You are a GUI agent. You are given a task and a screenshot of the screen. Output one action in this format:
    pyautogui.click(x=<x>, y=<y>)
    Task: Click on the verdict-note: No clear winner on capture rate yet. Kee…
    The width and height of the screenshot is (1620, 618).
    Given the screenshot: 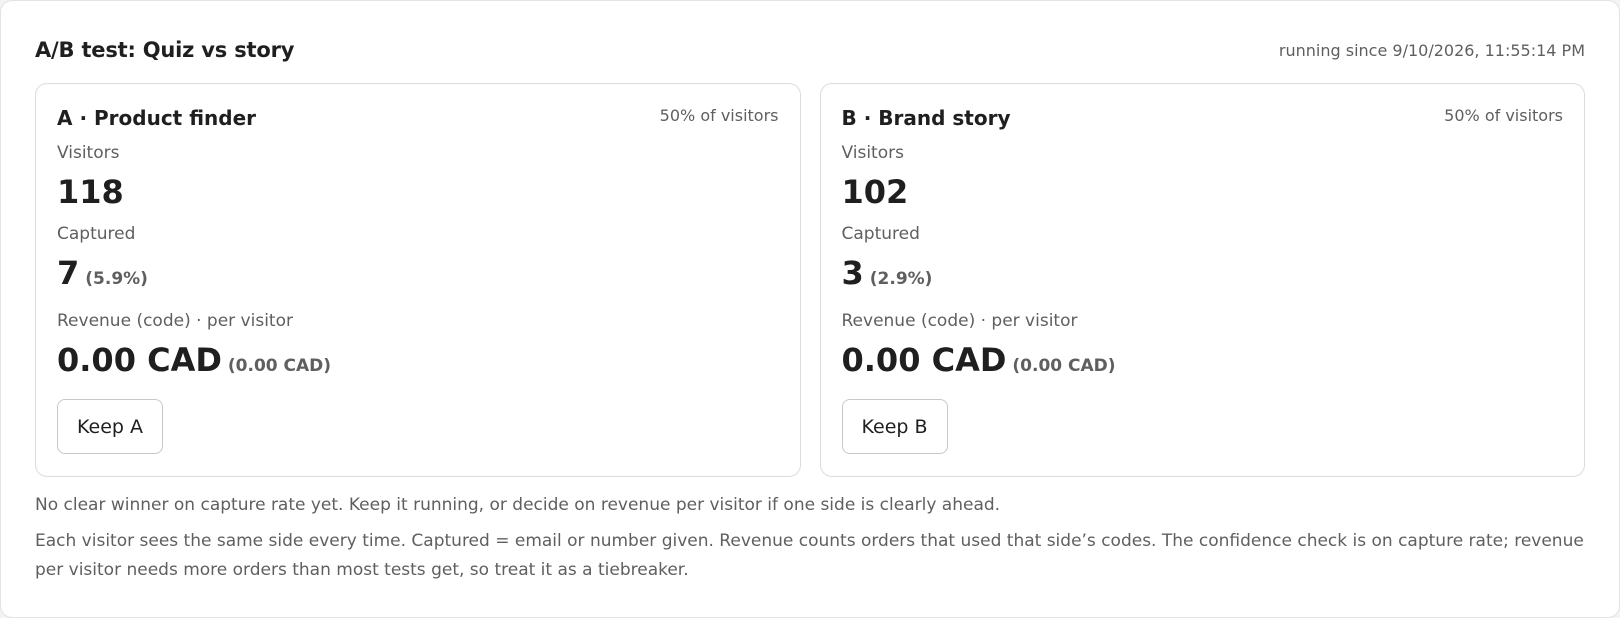 What is the action you would take?
    pyautogui.click(x=518, y=505)
    